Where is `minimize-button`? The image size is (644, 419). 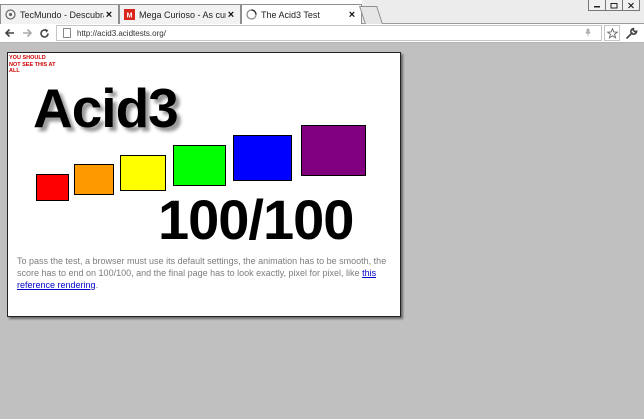
minimize-button is located at coordinates (597, 5).